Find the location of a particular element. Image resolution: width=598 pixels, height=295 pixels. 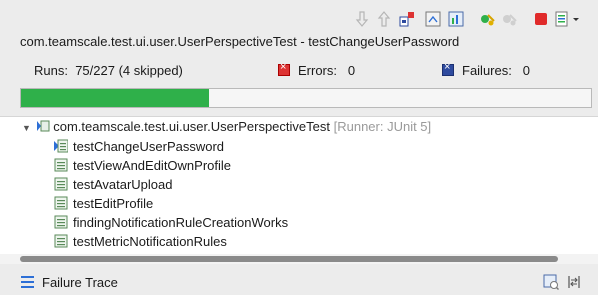

suite-runner: [Runner: JUnit 5] is located at coordinates (382, 126).